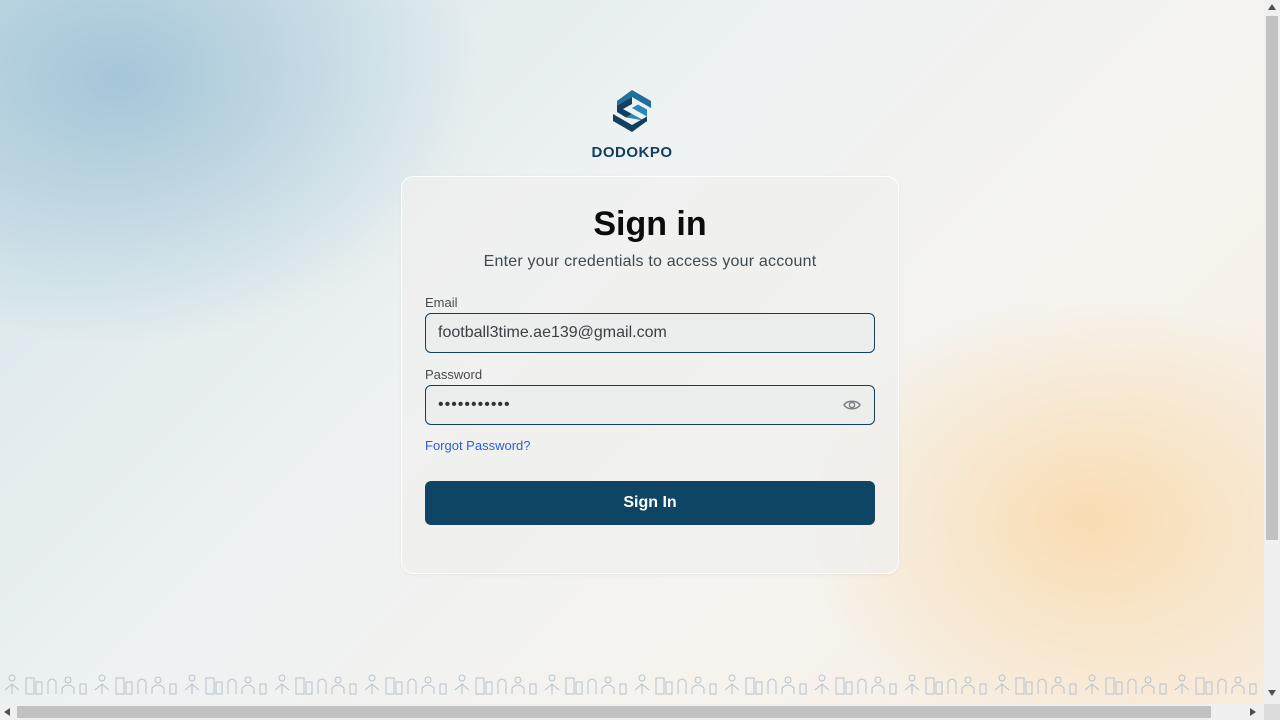  What do you see at coordinates (640, 405) in the screenshot?
I see `password-value: •••••••••••` at bounding box center [640, 405].